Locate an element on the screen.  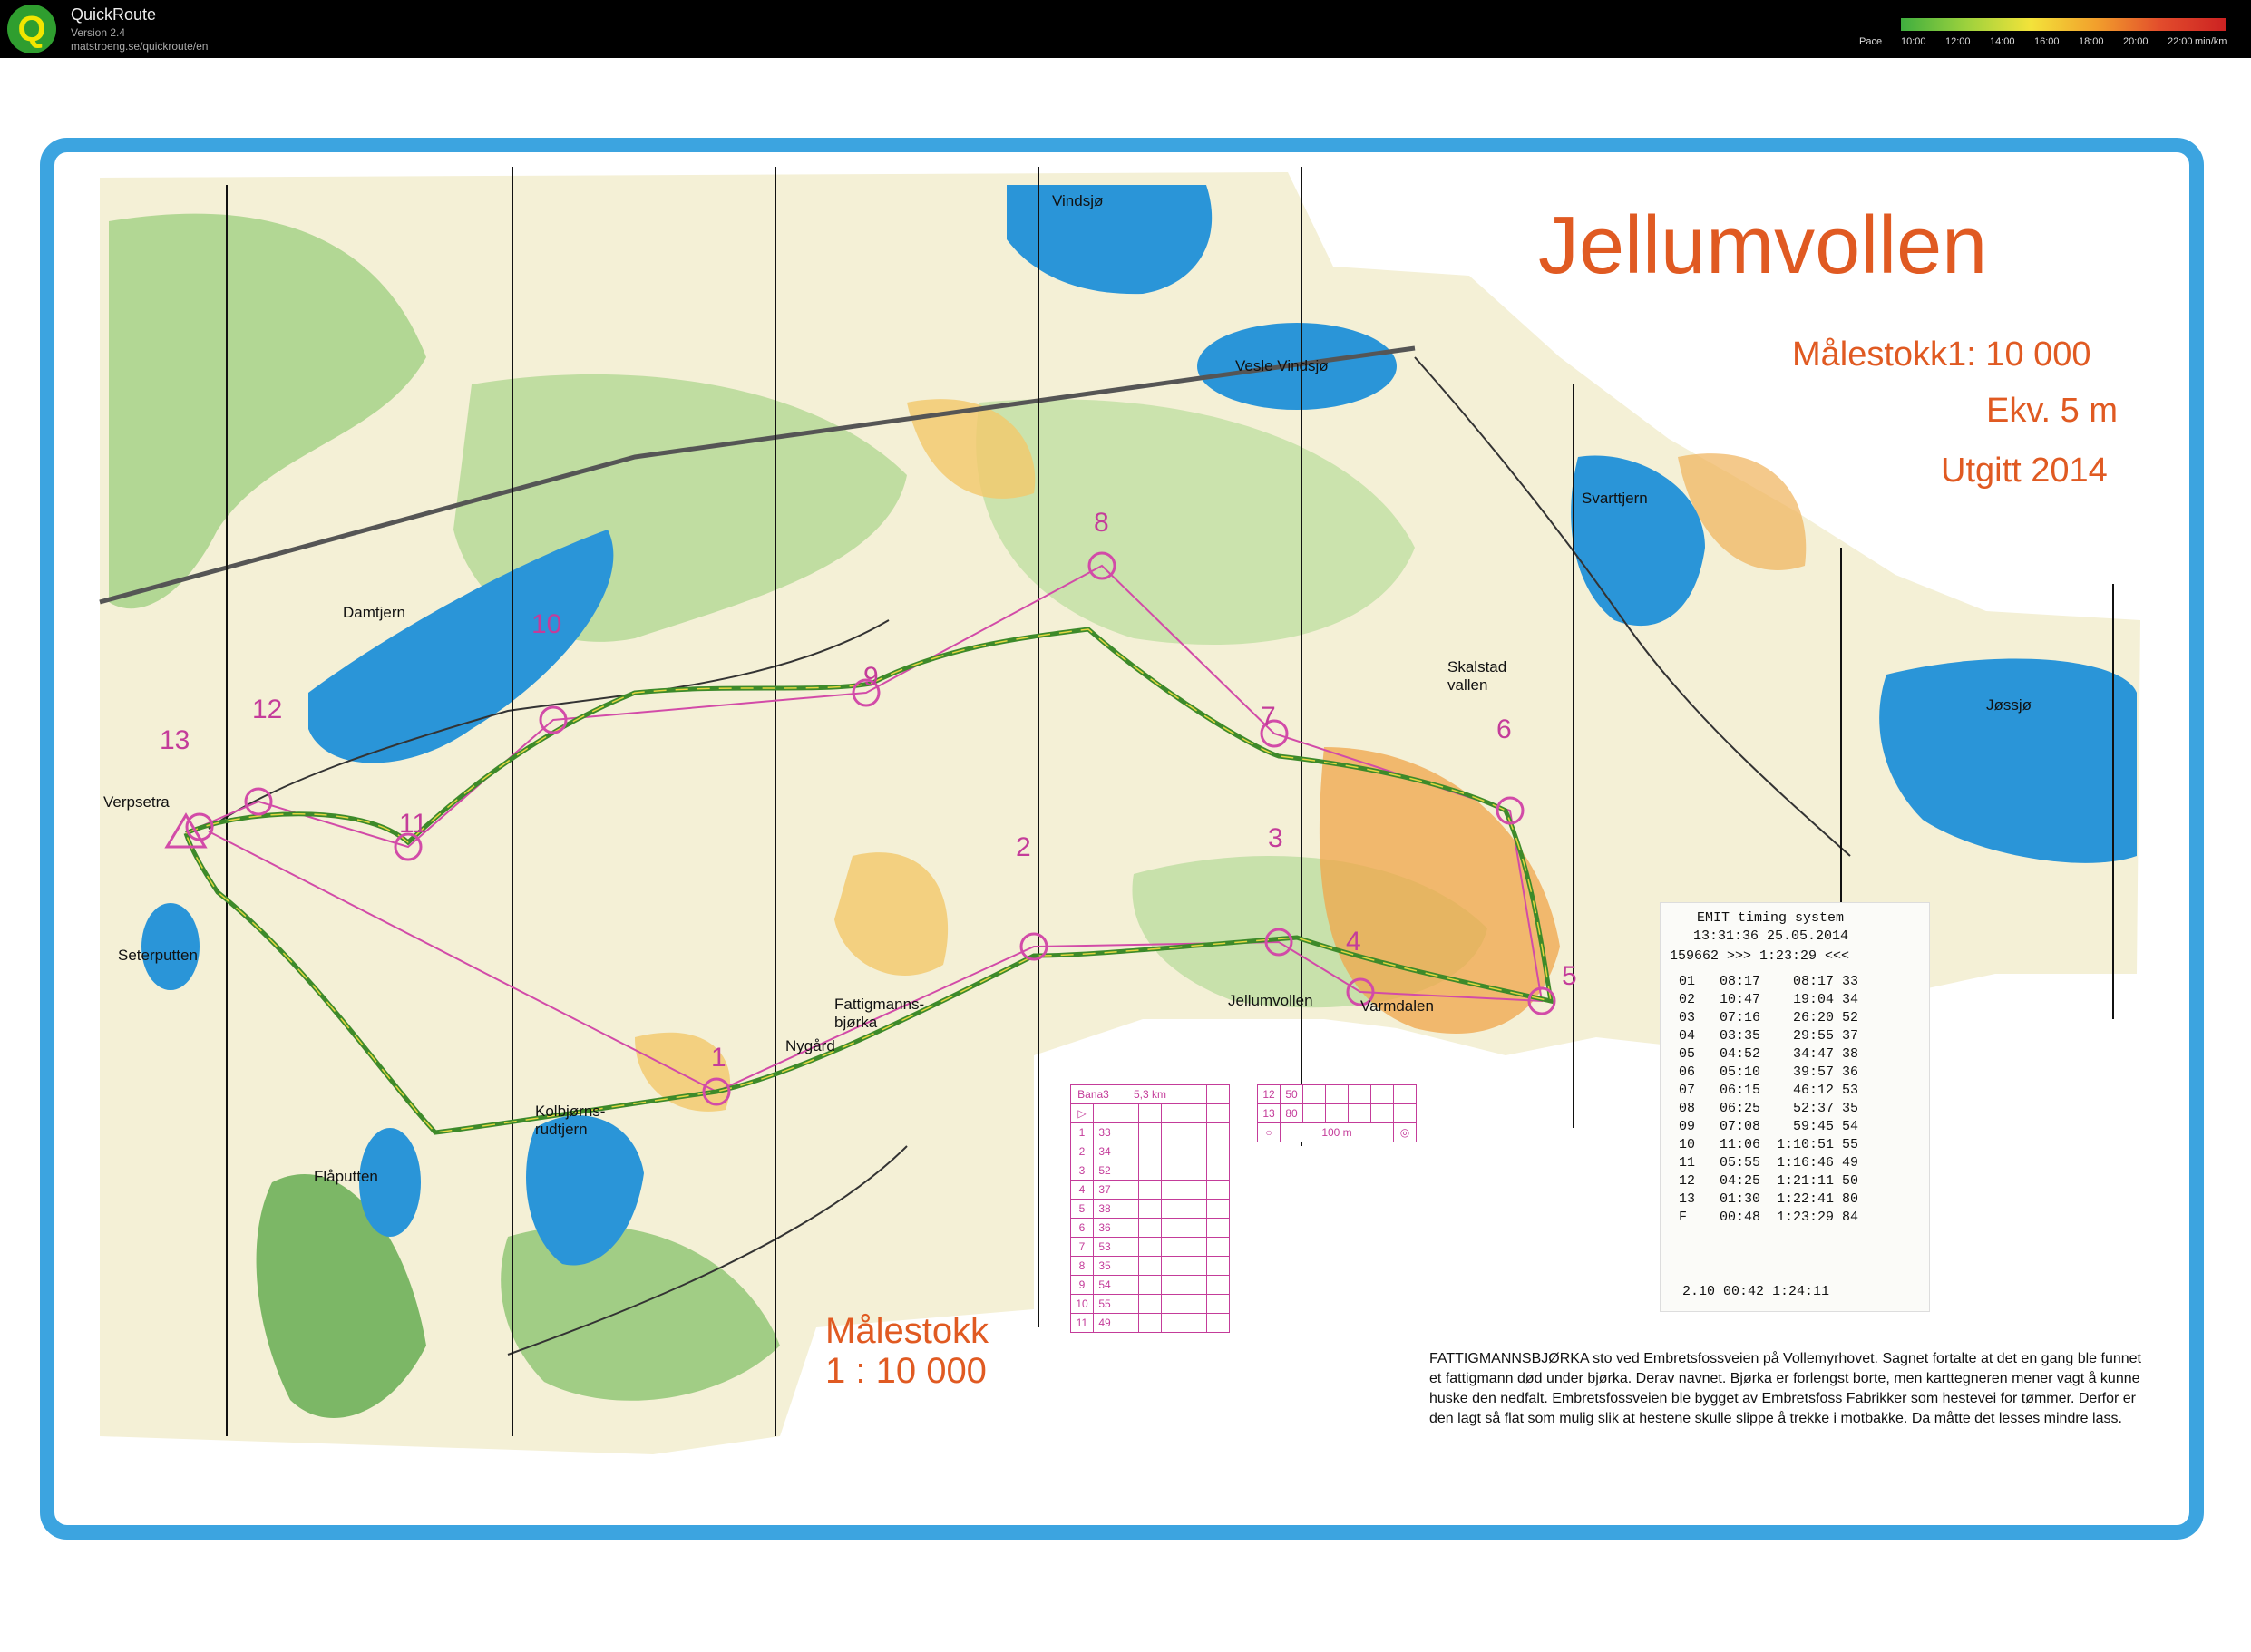
place-name: Nygård is located at coordinates (810, 1046).